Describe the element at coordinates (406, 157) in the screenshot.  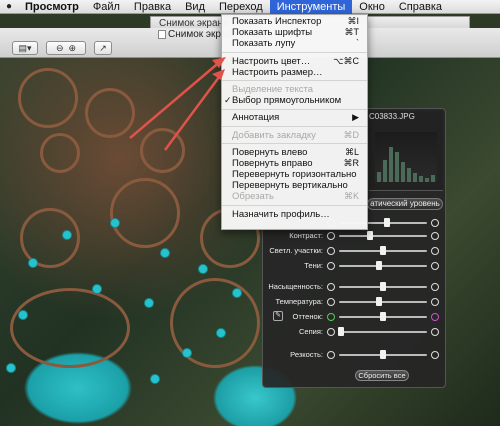
I see `histogram-bars` at that location.